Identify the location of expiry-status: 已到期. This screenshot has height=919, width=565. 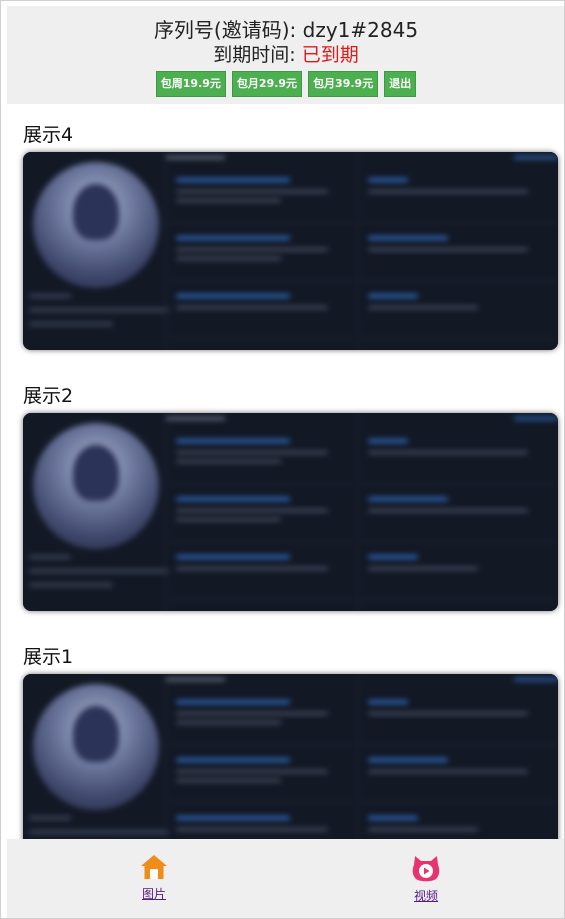
(330, 55).